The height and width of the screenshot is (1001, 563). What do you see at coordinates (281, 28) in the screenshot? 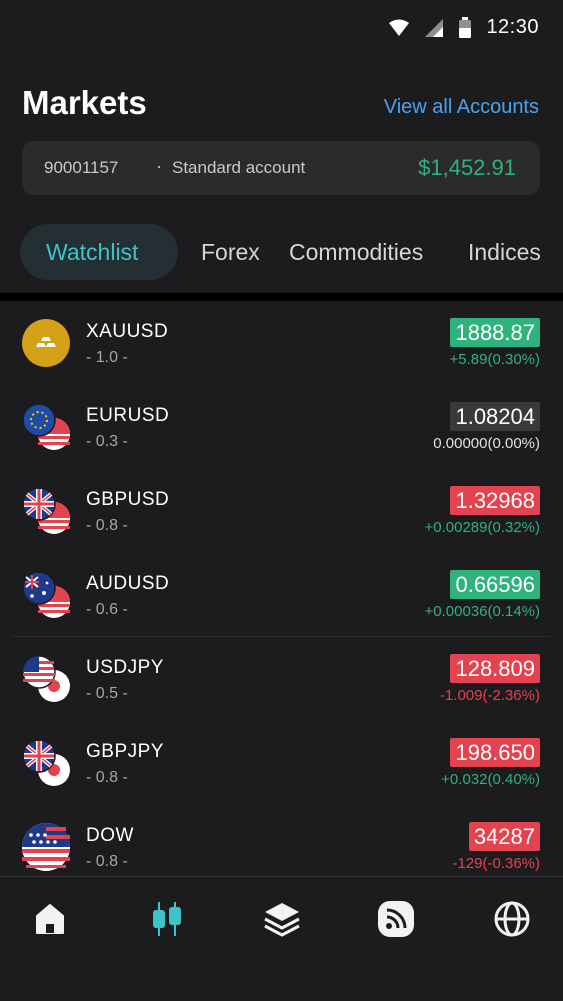
I see `status-bar: 12:30` at bounding box center [281, 28].